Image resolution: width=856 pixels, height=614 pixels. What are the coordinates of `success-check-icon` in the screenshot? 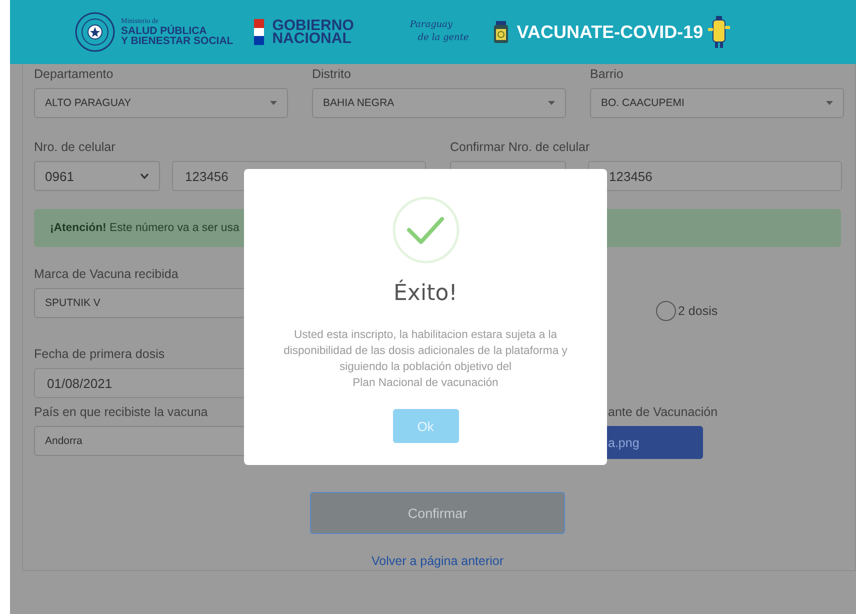 It's located at (426, 230).